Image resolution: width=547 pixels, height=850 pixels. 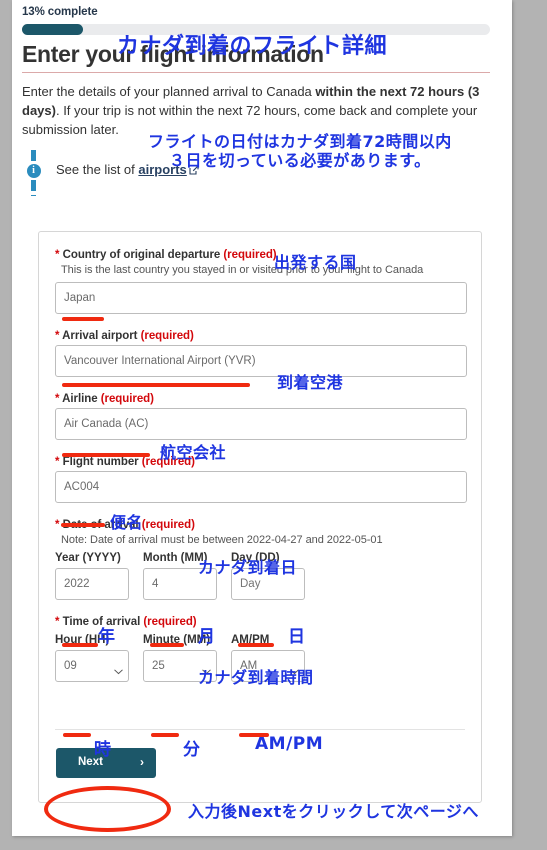 I want to click on annotation-title-note: カナダ到着のフライト詳細, so click(x=252, y=46).